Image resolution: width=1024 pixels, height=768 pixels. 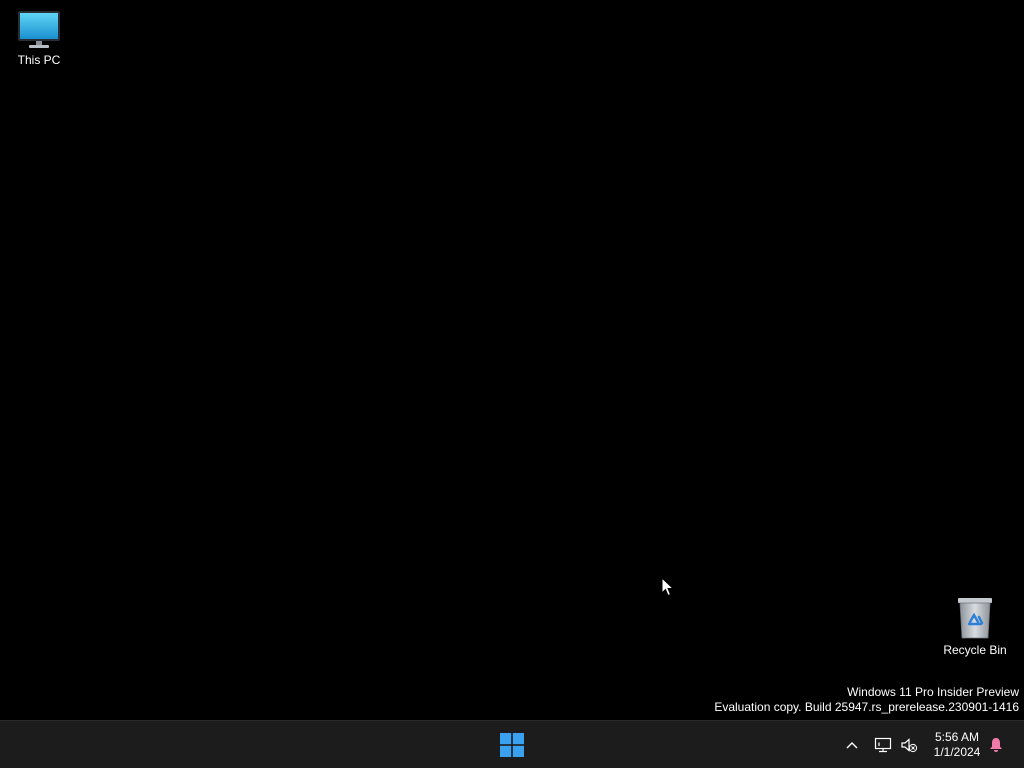 I want to click on volume-button, so click(x=909, y=744).